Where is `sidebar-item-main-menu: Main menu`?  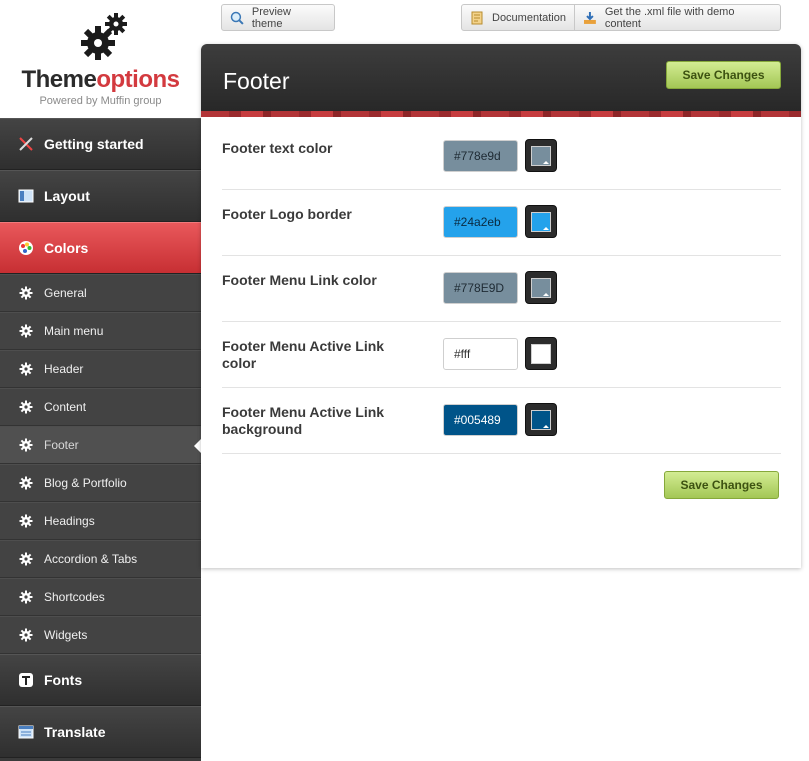 sidebar-item-main-menu: Main menu is located at coordinates (100, 331).